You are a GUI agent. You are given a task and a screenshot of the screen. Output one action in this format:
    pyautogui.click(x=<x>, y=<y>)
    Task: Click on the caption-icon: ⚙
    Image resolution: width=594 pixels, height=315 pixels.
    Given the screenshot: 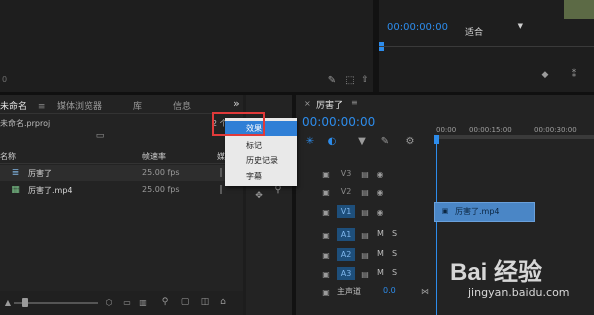 What is the action you would take?
    pyautogui.click(x=410, y=141)
    